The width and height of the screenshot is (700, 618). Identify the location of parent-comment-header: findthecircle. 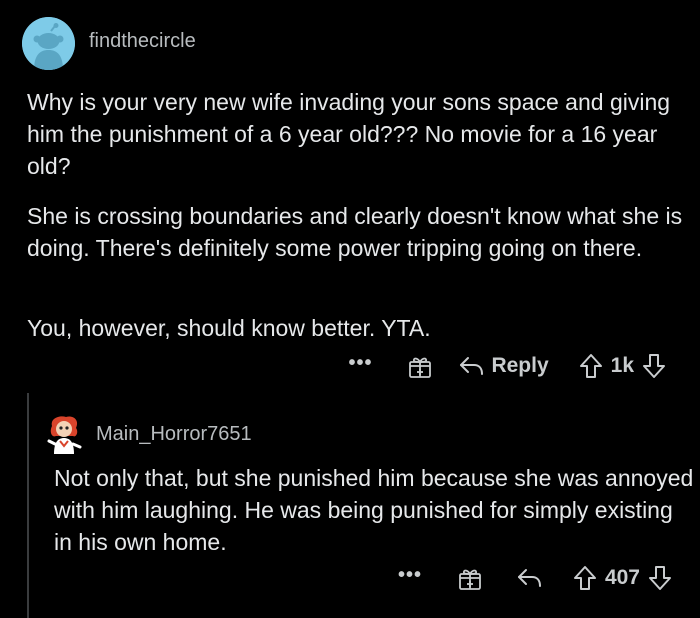
(109, 43).